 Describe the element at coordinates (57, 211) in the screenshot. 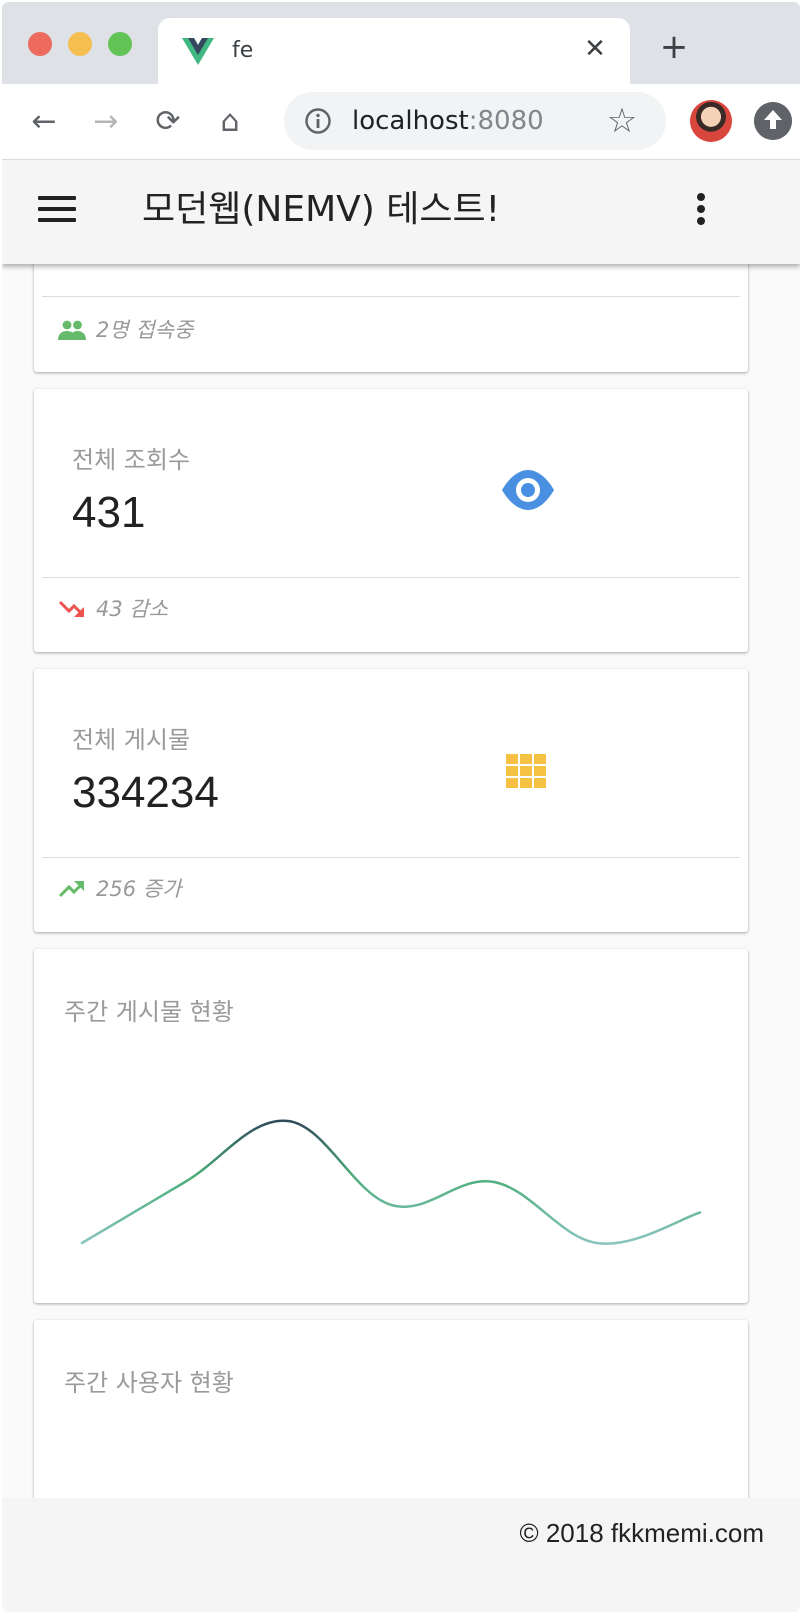

I see `menu-icon` at that location.